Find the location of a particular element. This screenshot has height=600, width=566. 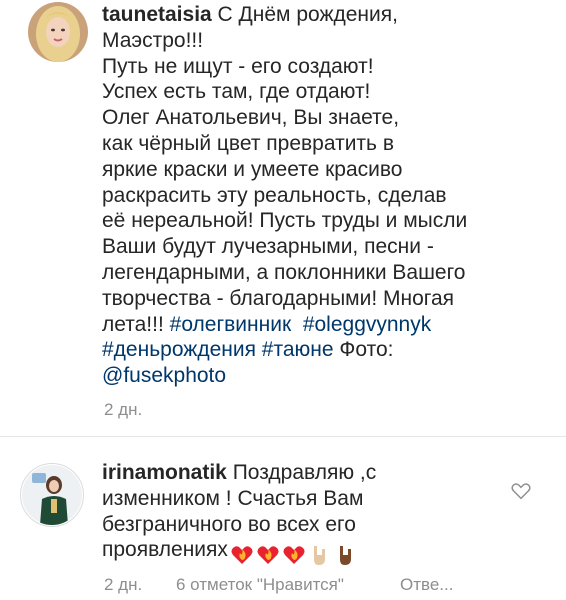

emoji-group is located at coordinates (293, 554).